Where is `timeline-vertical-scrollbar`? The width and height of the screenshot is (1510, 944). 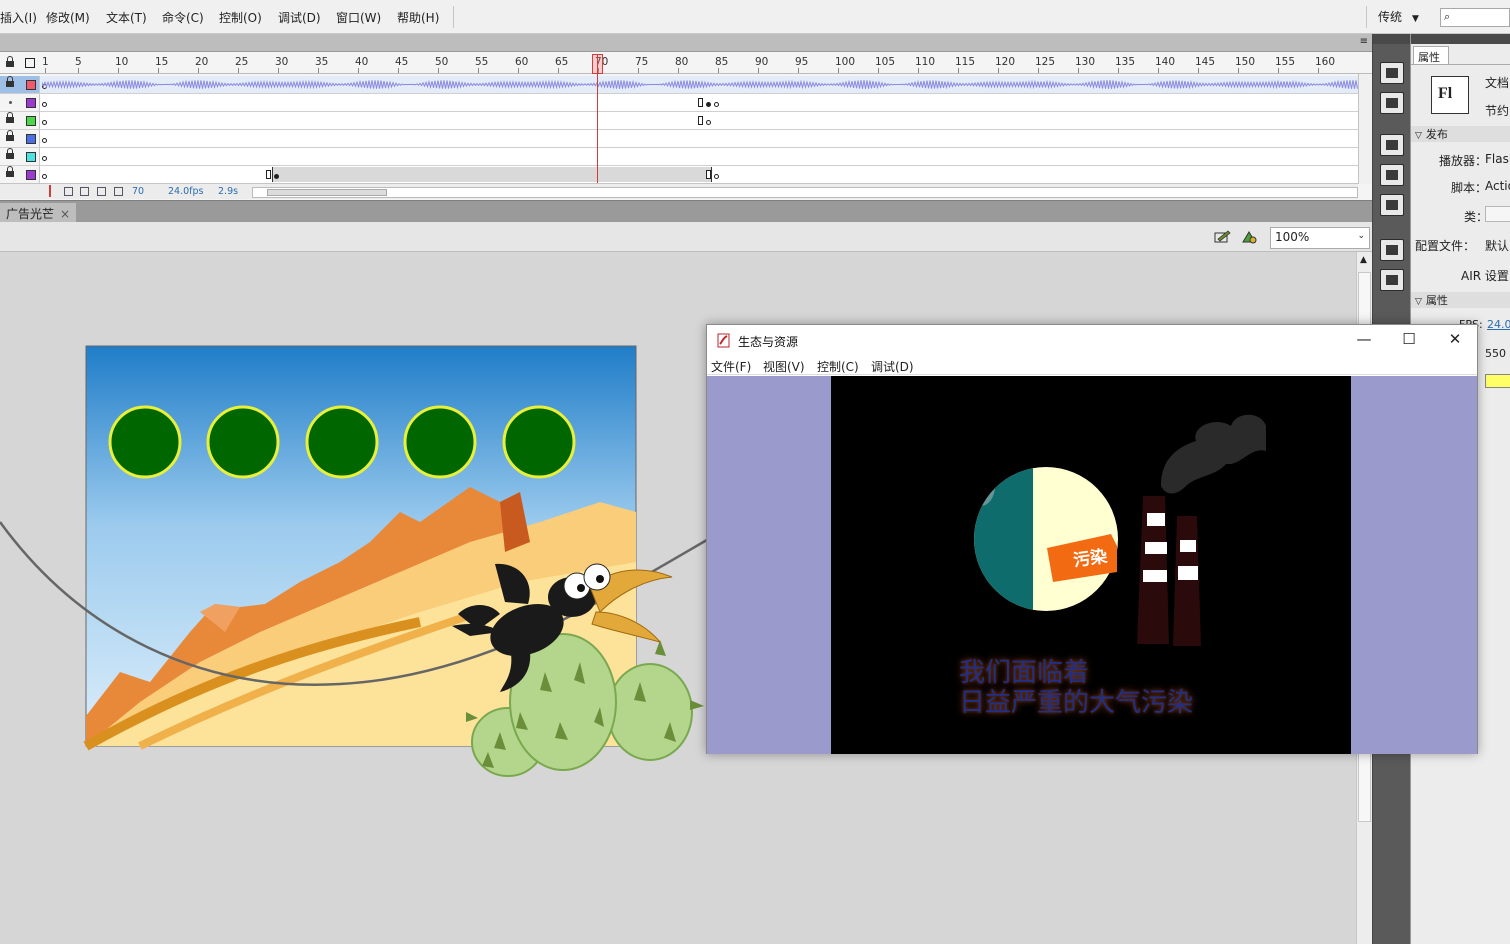 timeline-vertical-scrollbar is located at coordinates (1365, 129).